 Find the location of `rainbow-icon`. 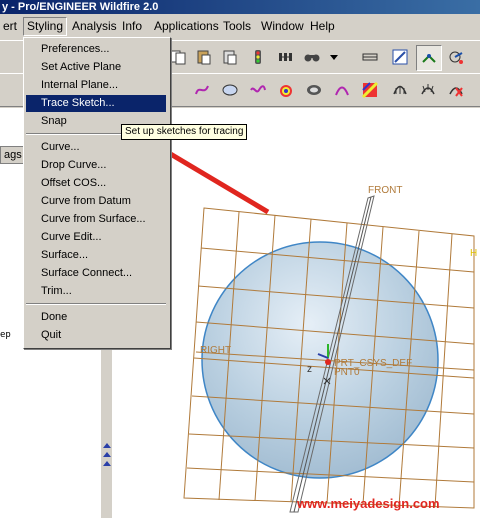

rainbow-icon is located at coordinates (286, 91).